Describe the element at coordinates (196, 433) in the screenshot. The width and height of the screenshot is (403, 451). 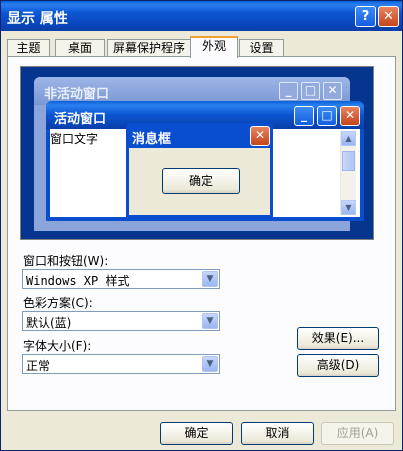
I see `ok-button: 确定` at that location.